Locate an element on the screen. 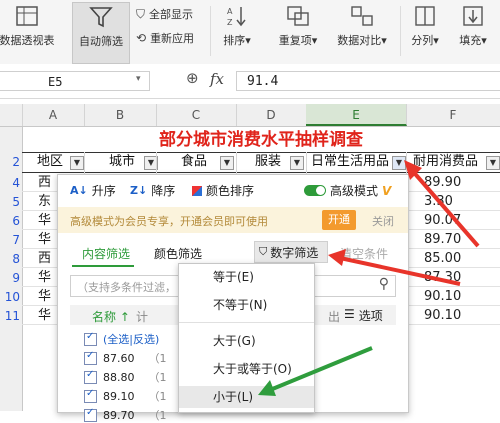 The image size is (500, 423). red-arrow-to-number-filter is located at coordinates (394, 267).